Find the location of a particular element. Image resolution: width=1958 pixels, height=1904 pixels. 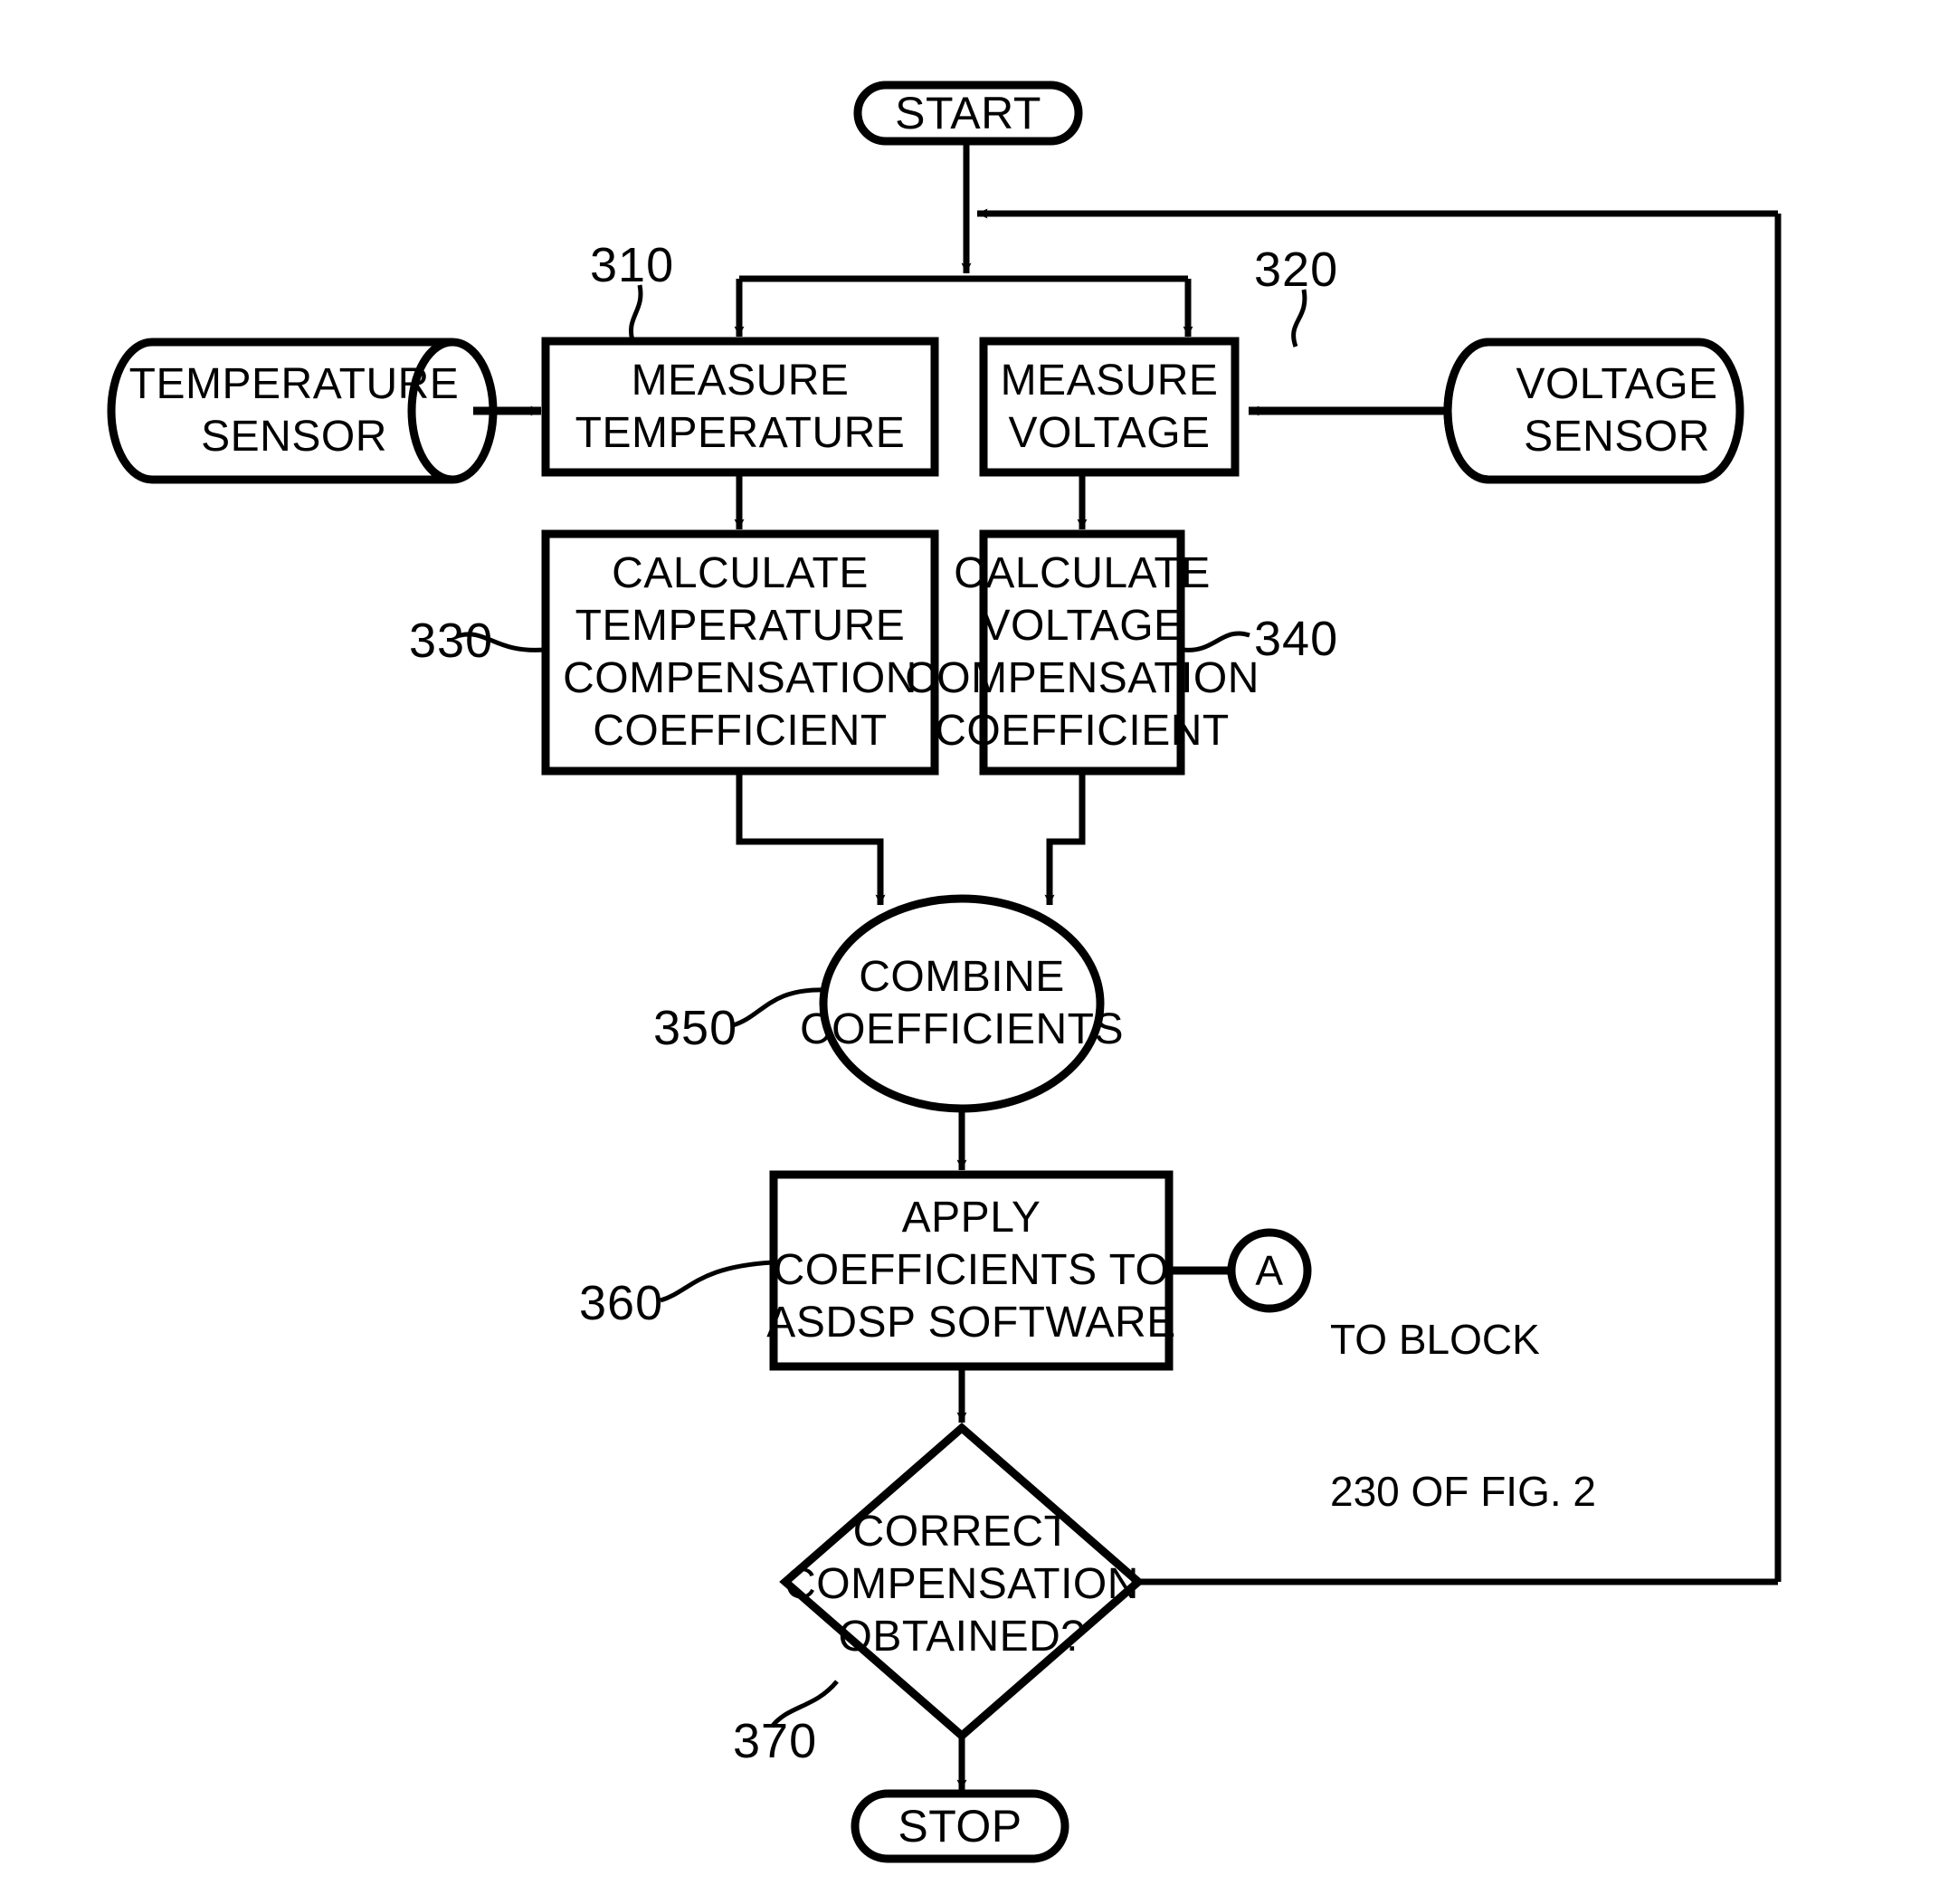

reference-numeral-360: 360 is located at coordinates (621, 1303).